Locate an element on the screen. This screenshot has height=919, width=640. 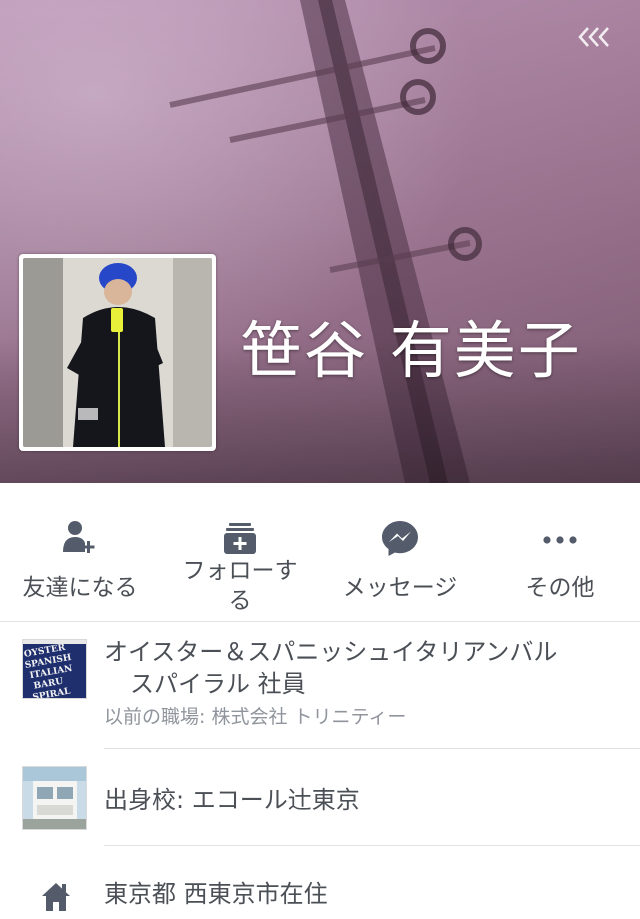
workplace-line2: スパイラル 社員 is located at coordinates (218, 684).